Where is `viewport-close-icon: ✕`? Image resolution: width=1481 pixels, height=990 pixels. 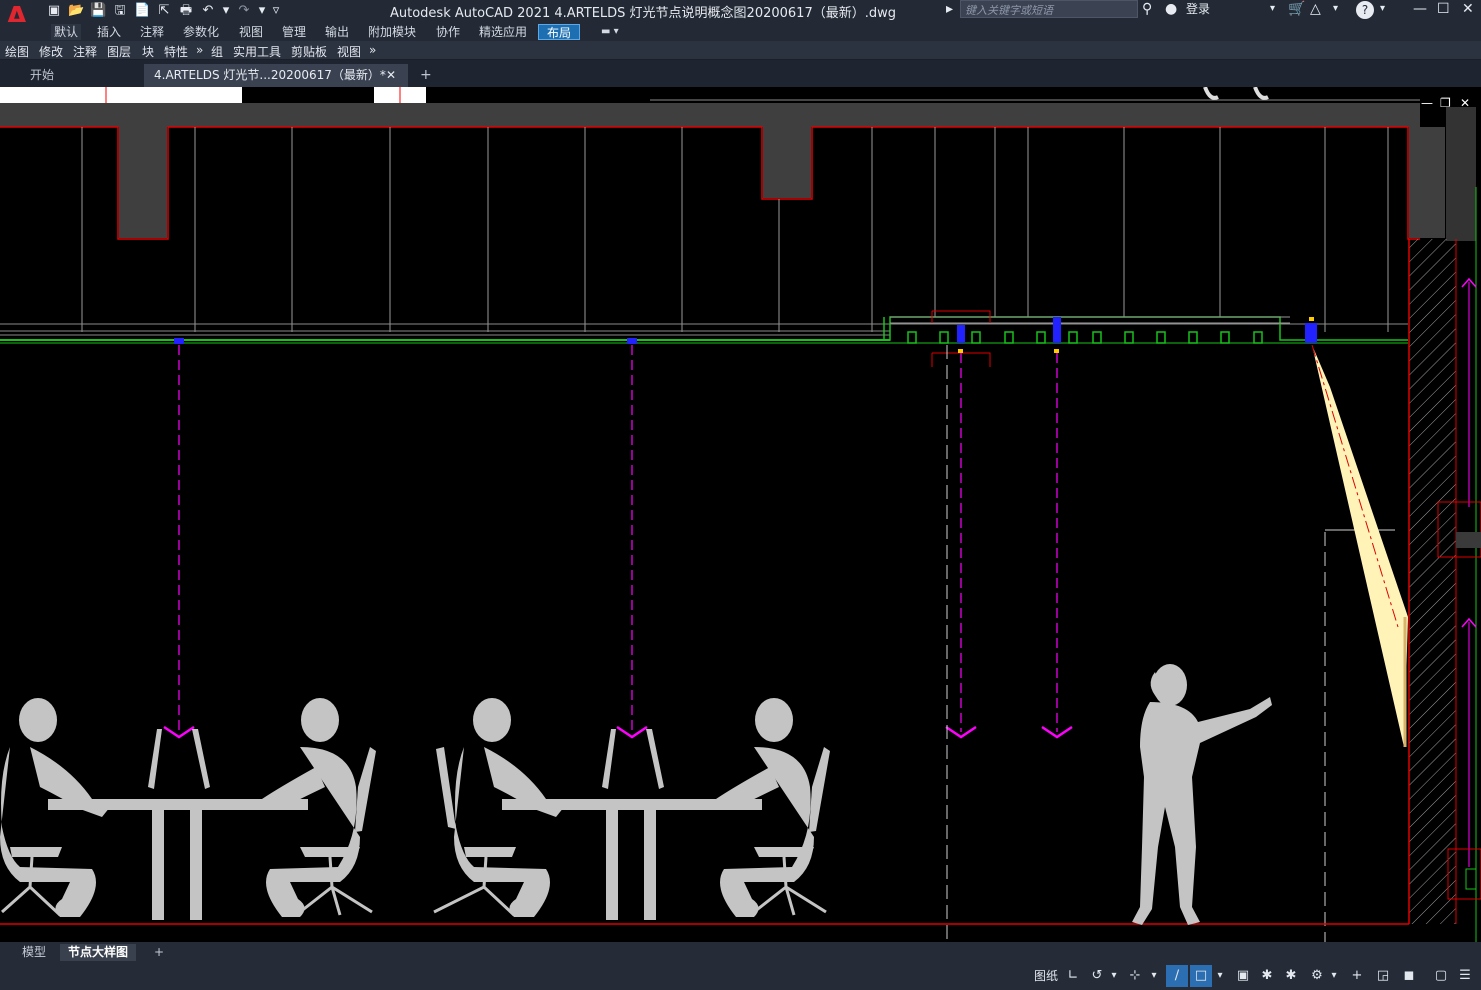 viewport-close-icon: ✕ is located at coordinates (1465, 103).